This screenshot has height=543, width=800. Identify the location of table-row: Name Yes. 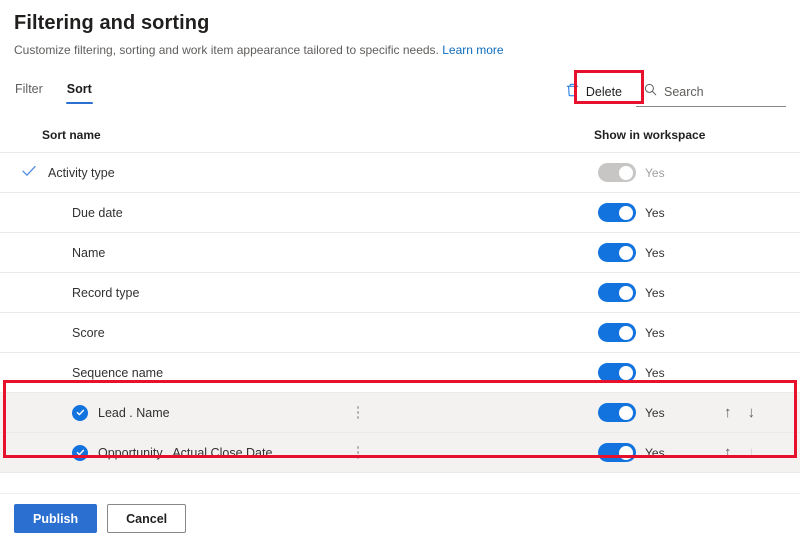
(400, 253).